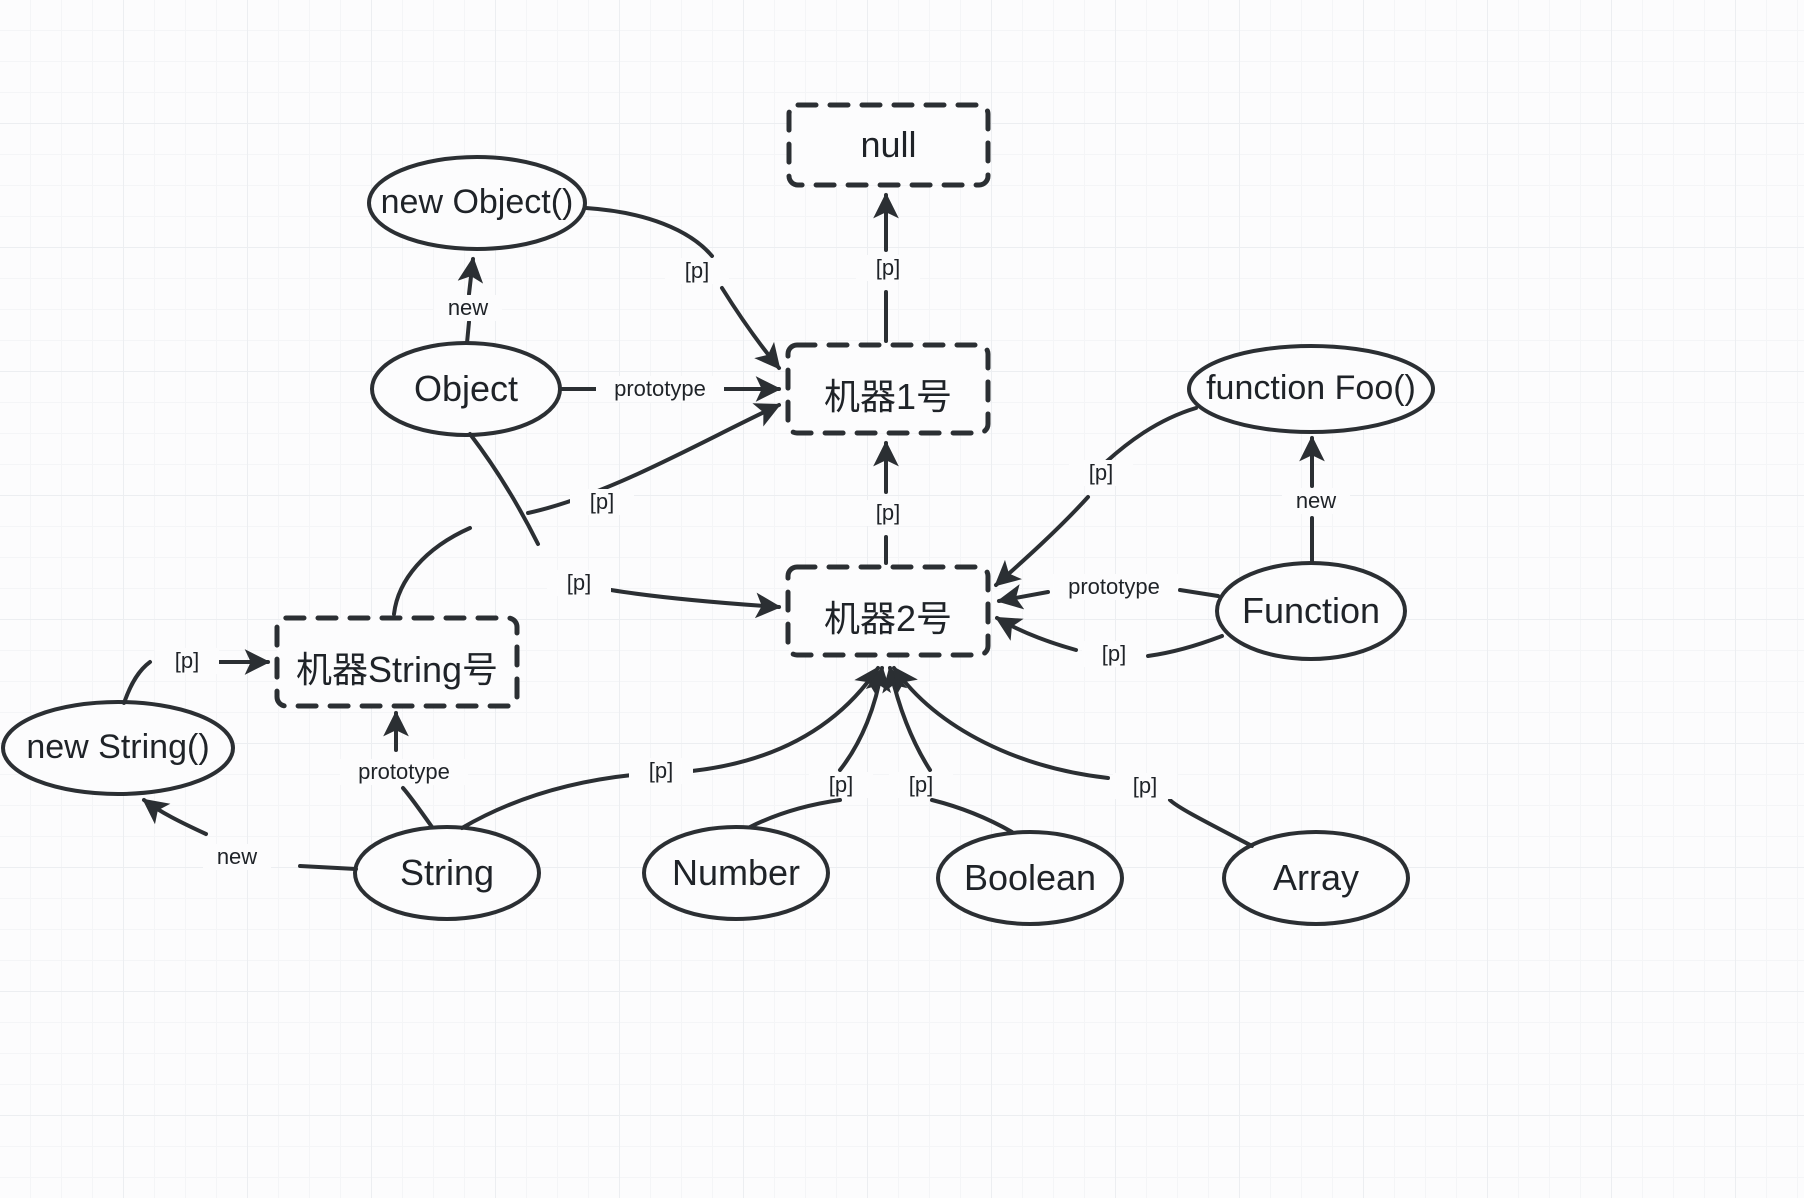 The height and width of the screenshot is (1198, 1804). I want to click on node-function-shape, so click(1311, 611).